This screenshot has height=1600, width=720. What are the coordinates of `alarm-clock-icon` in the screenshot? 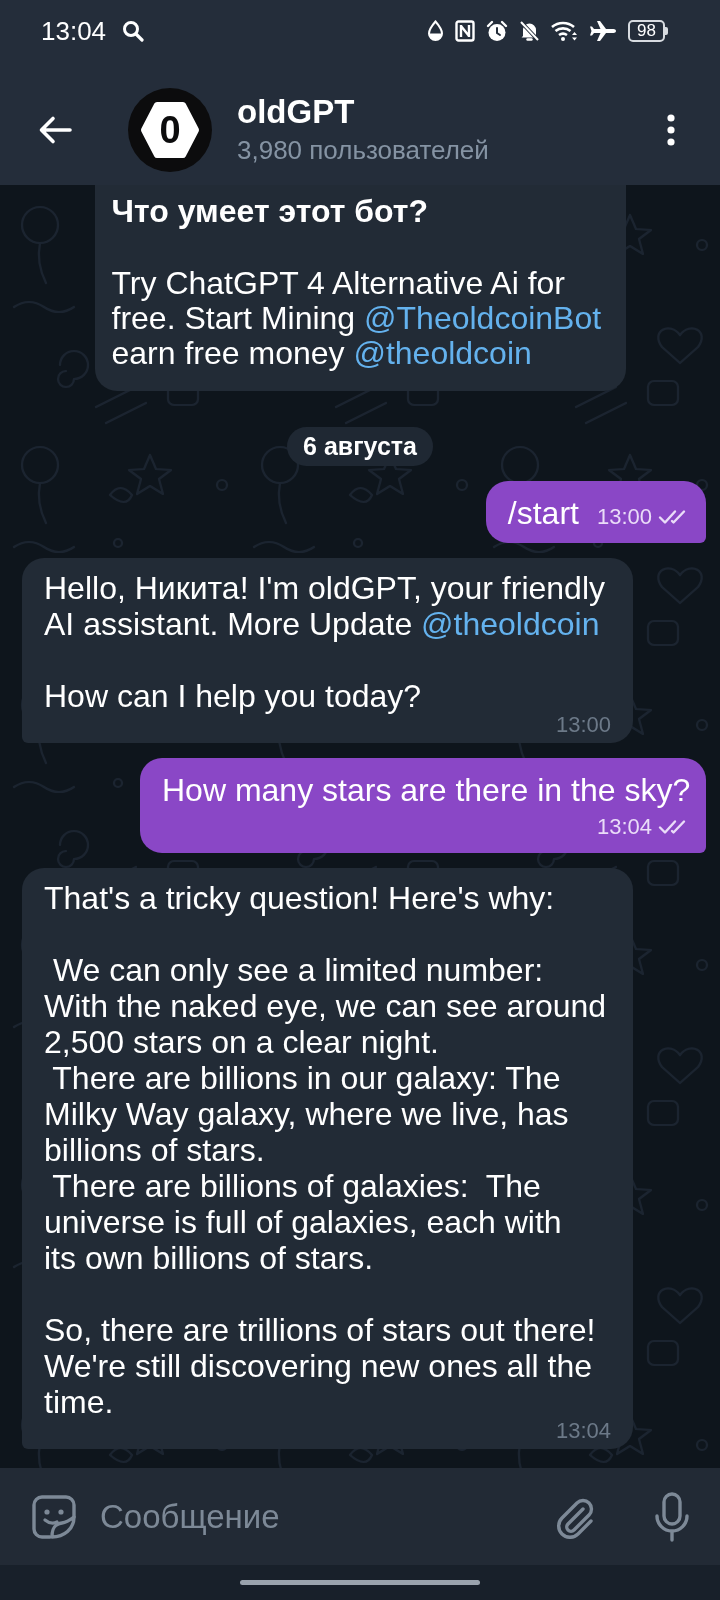 It's located at (497, 31).